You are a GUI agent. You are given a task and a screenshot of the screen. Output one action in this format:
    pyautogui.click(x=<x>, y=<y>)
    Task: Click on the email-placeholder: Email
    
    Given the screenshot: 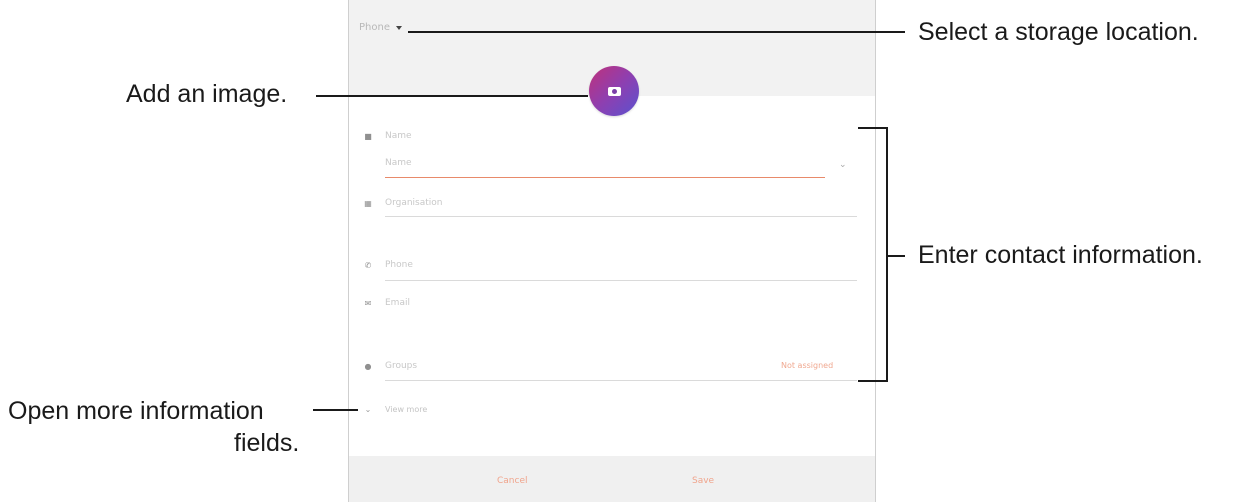 What is the action you would take?
    pyautogui.click(x=397, y=303)
    